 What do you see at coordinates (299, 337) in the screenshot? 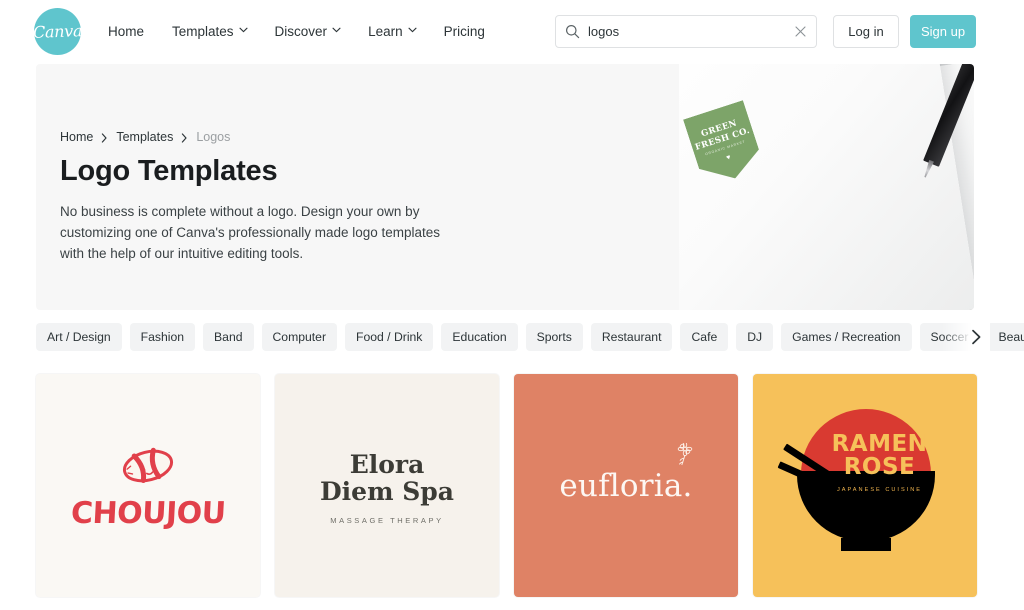
I see `chip-computer: Computer` at bounding box center [299, 337].